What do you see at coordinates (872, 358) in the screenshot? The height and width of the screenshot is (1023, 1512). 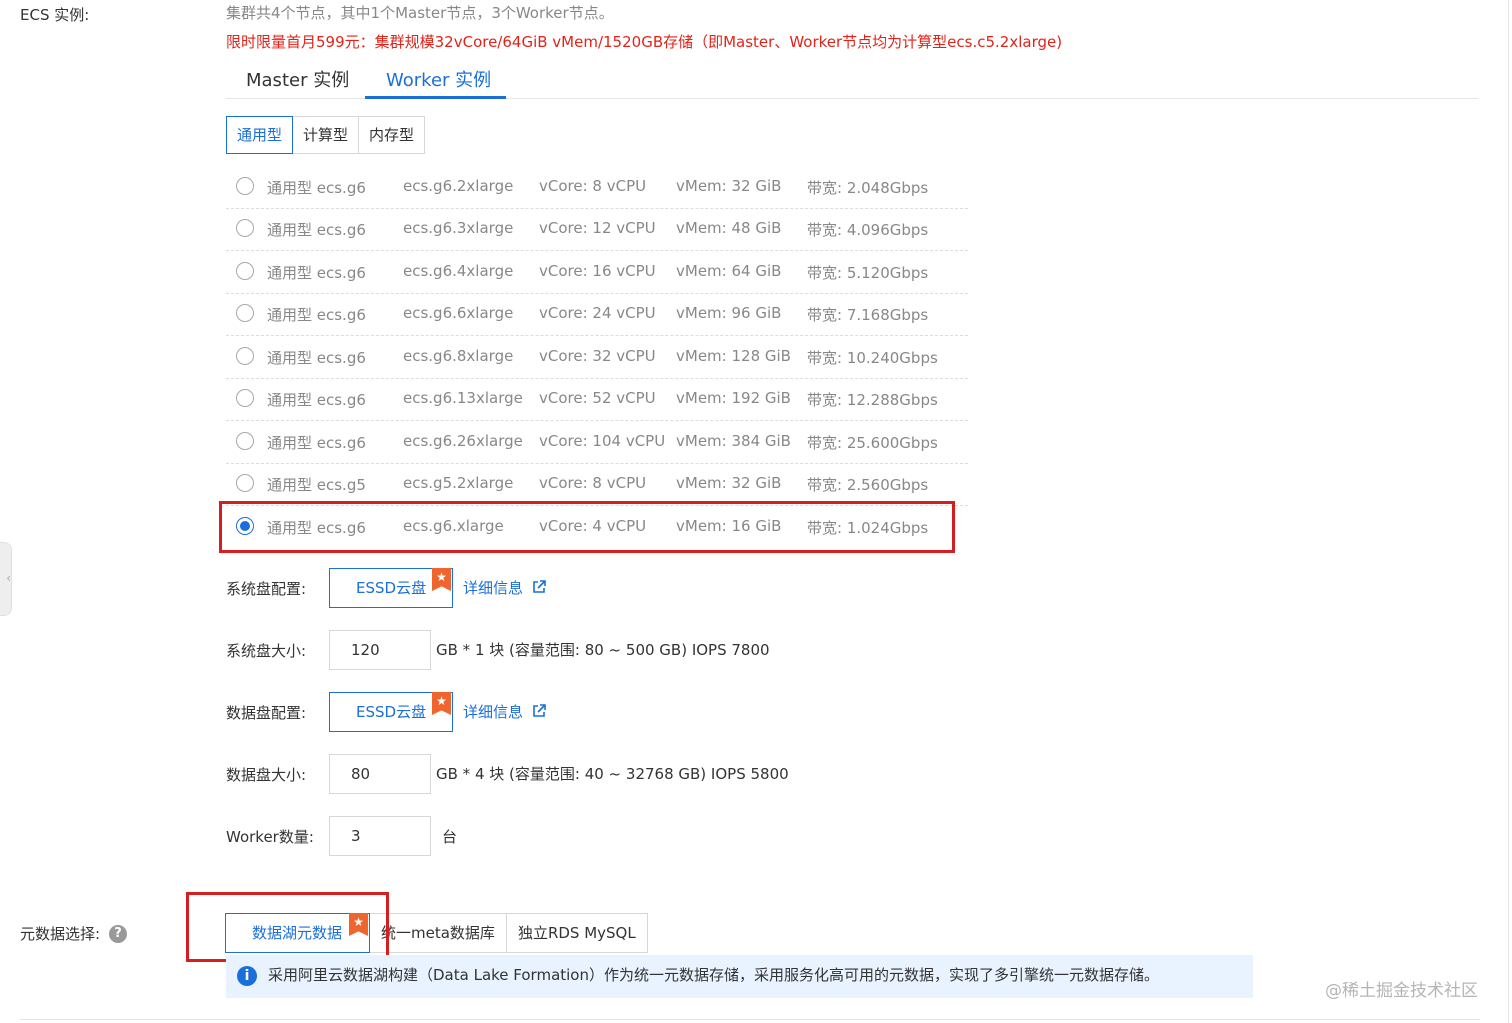 I see `instance-bandwidth: 带宽: 10.240Gbps` at bounding box center [872, 358].